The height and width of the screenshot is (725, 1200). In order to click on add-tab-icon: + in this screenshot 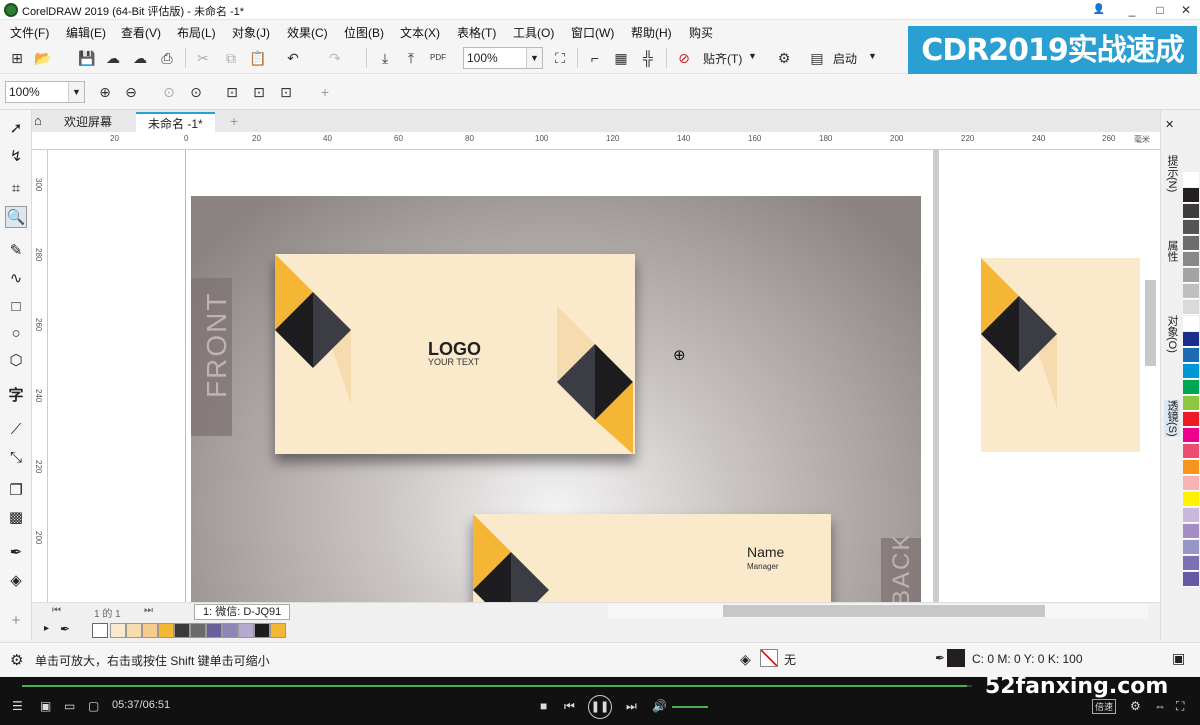, I will do `click(234, 121)`.